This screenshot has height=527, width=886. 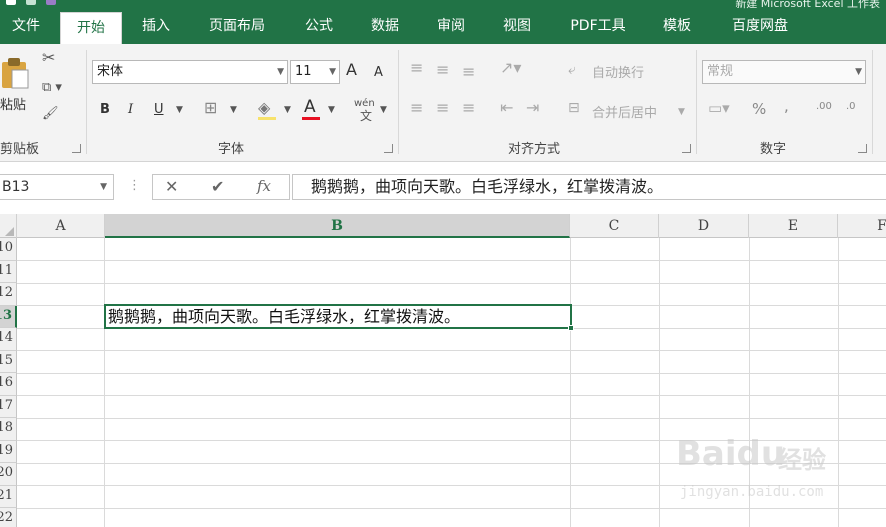 What do you see at coordinates (57, 187) in the screenshot?
I see `name-box: B13 ▼` at bounding box center [57, 187].